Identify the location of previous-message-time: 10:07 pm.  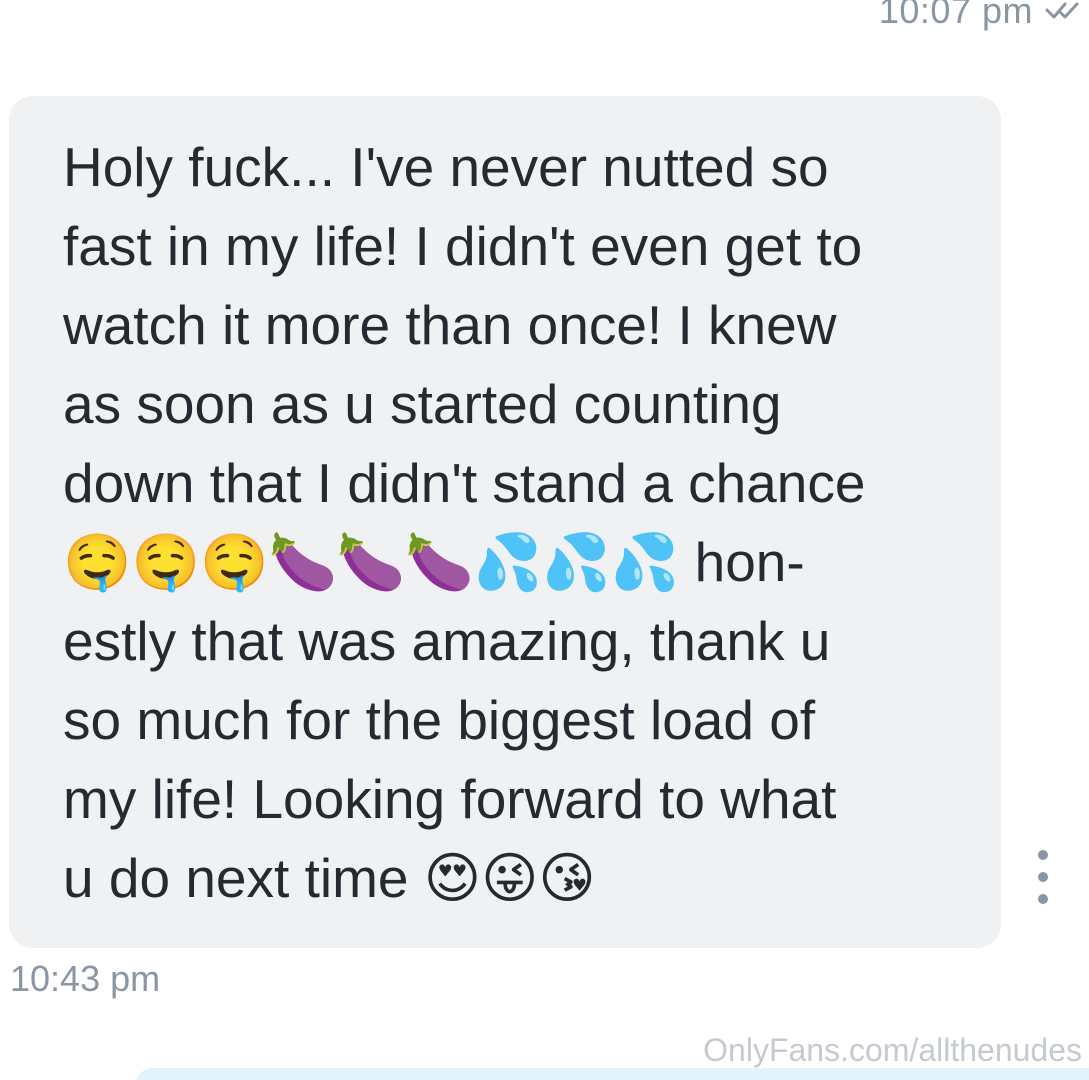
(955, 15).